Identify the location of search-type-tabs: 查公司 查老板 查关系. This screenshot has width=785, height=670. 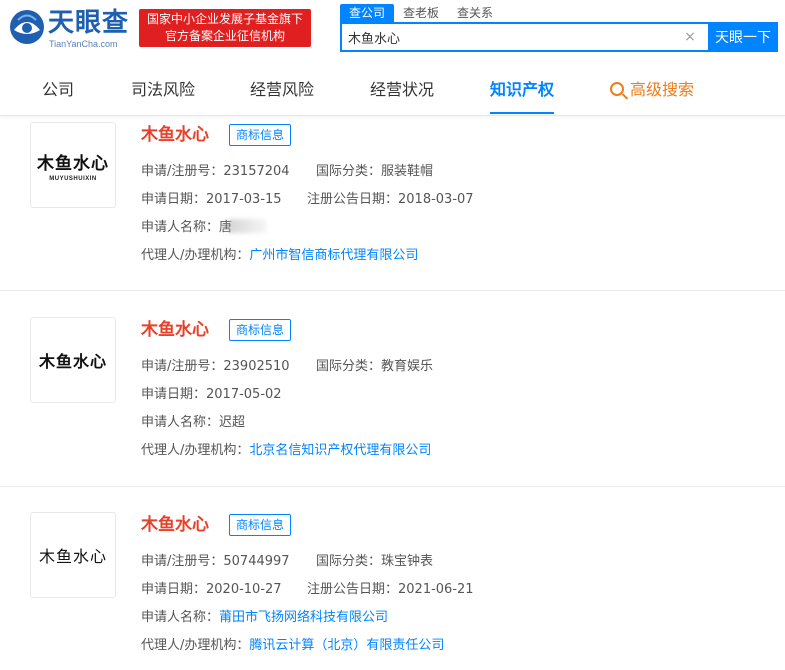
(421, 13).